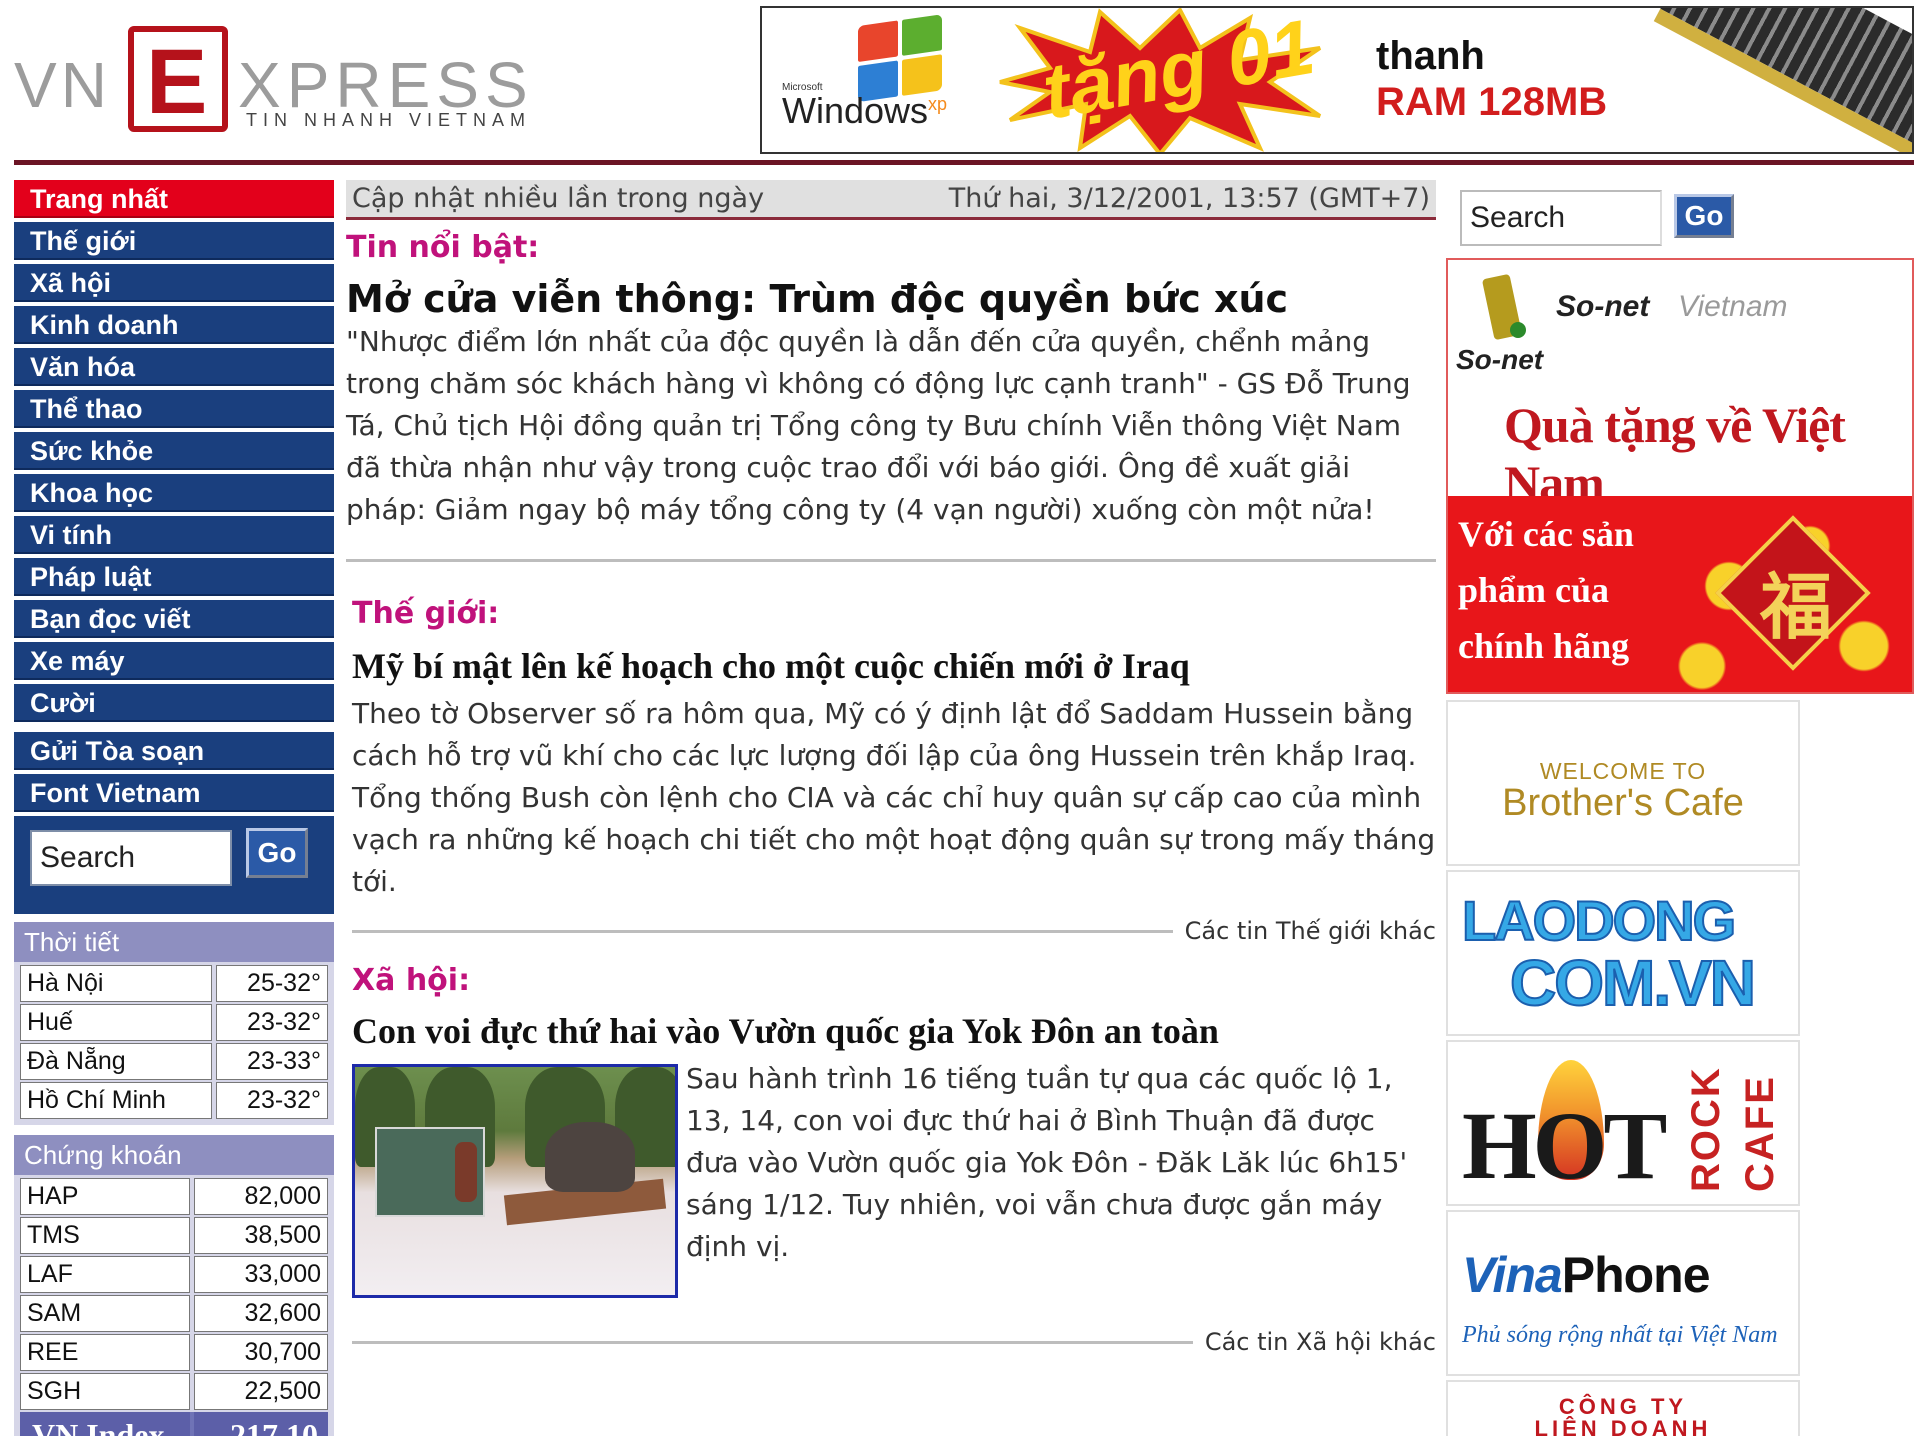 This screenshot has width=1920, height=1436. I want to click on vinaphone-logo: VinaPhone, so click(1586, 1275).